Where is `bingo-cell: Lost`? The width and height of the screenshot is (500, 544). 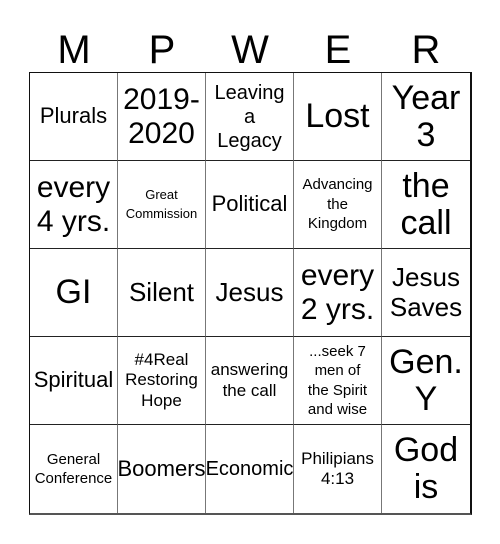 bingo-cell: Lost is located at coordinates (338, 117).